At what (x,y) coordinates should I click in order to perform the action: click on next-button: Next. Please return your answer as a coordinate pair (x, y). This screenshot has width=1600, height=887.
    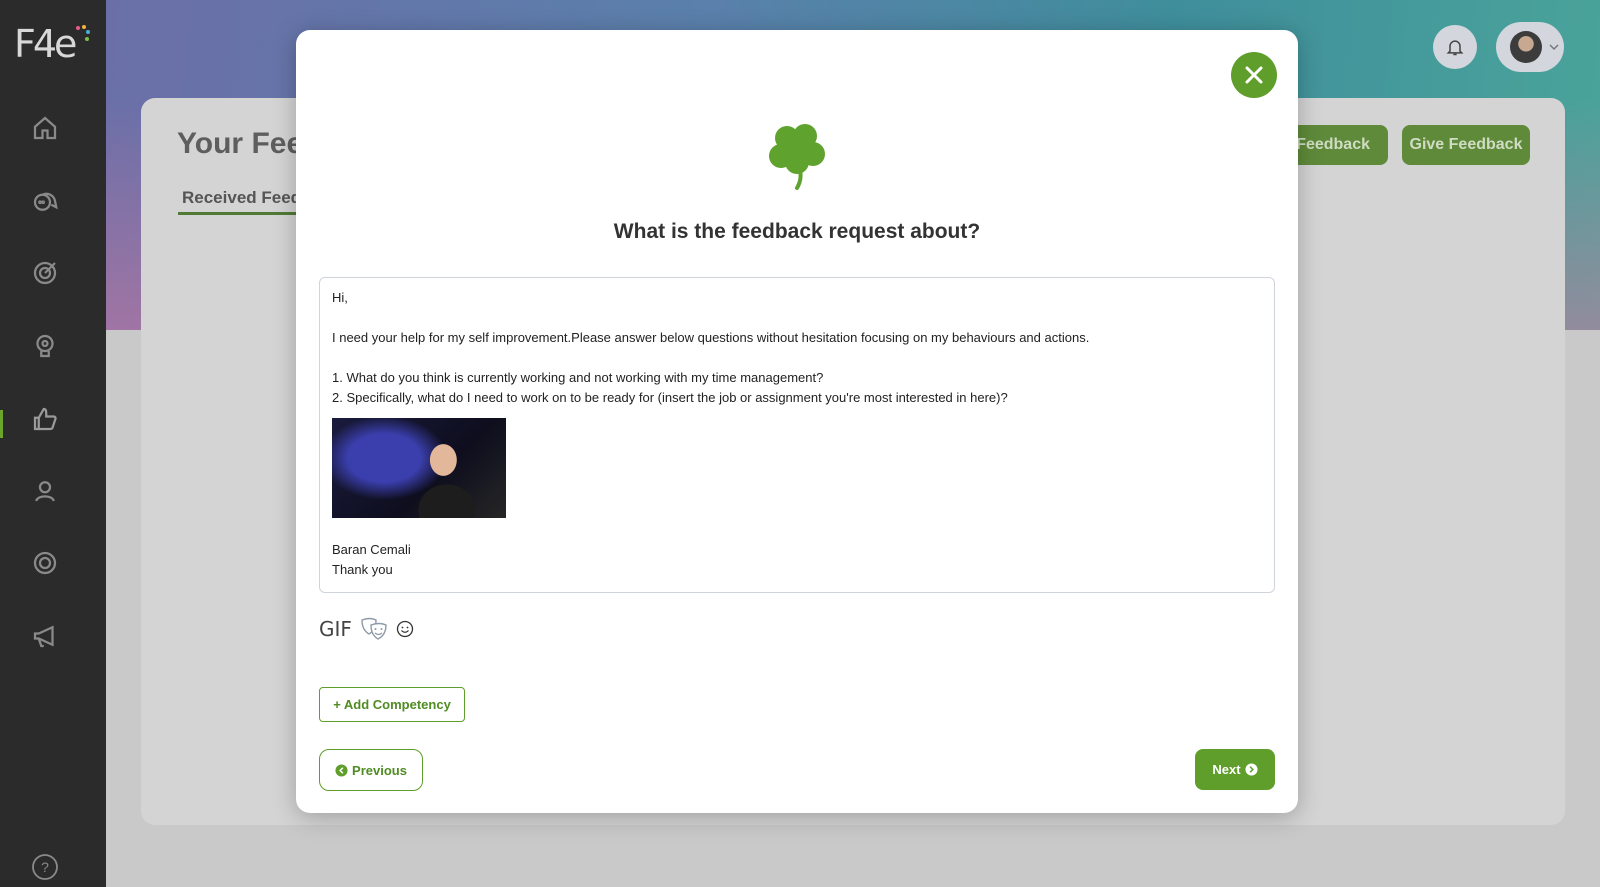
    Looking at the image, I should click on (1235, 769).